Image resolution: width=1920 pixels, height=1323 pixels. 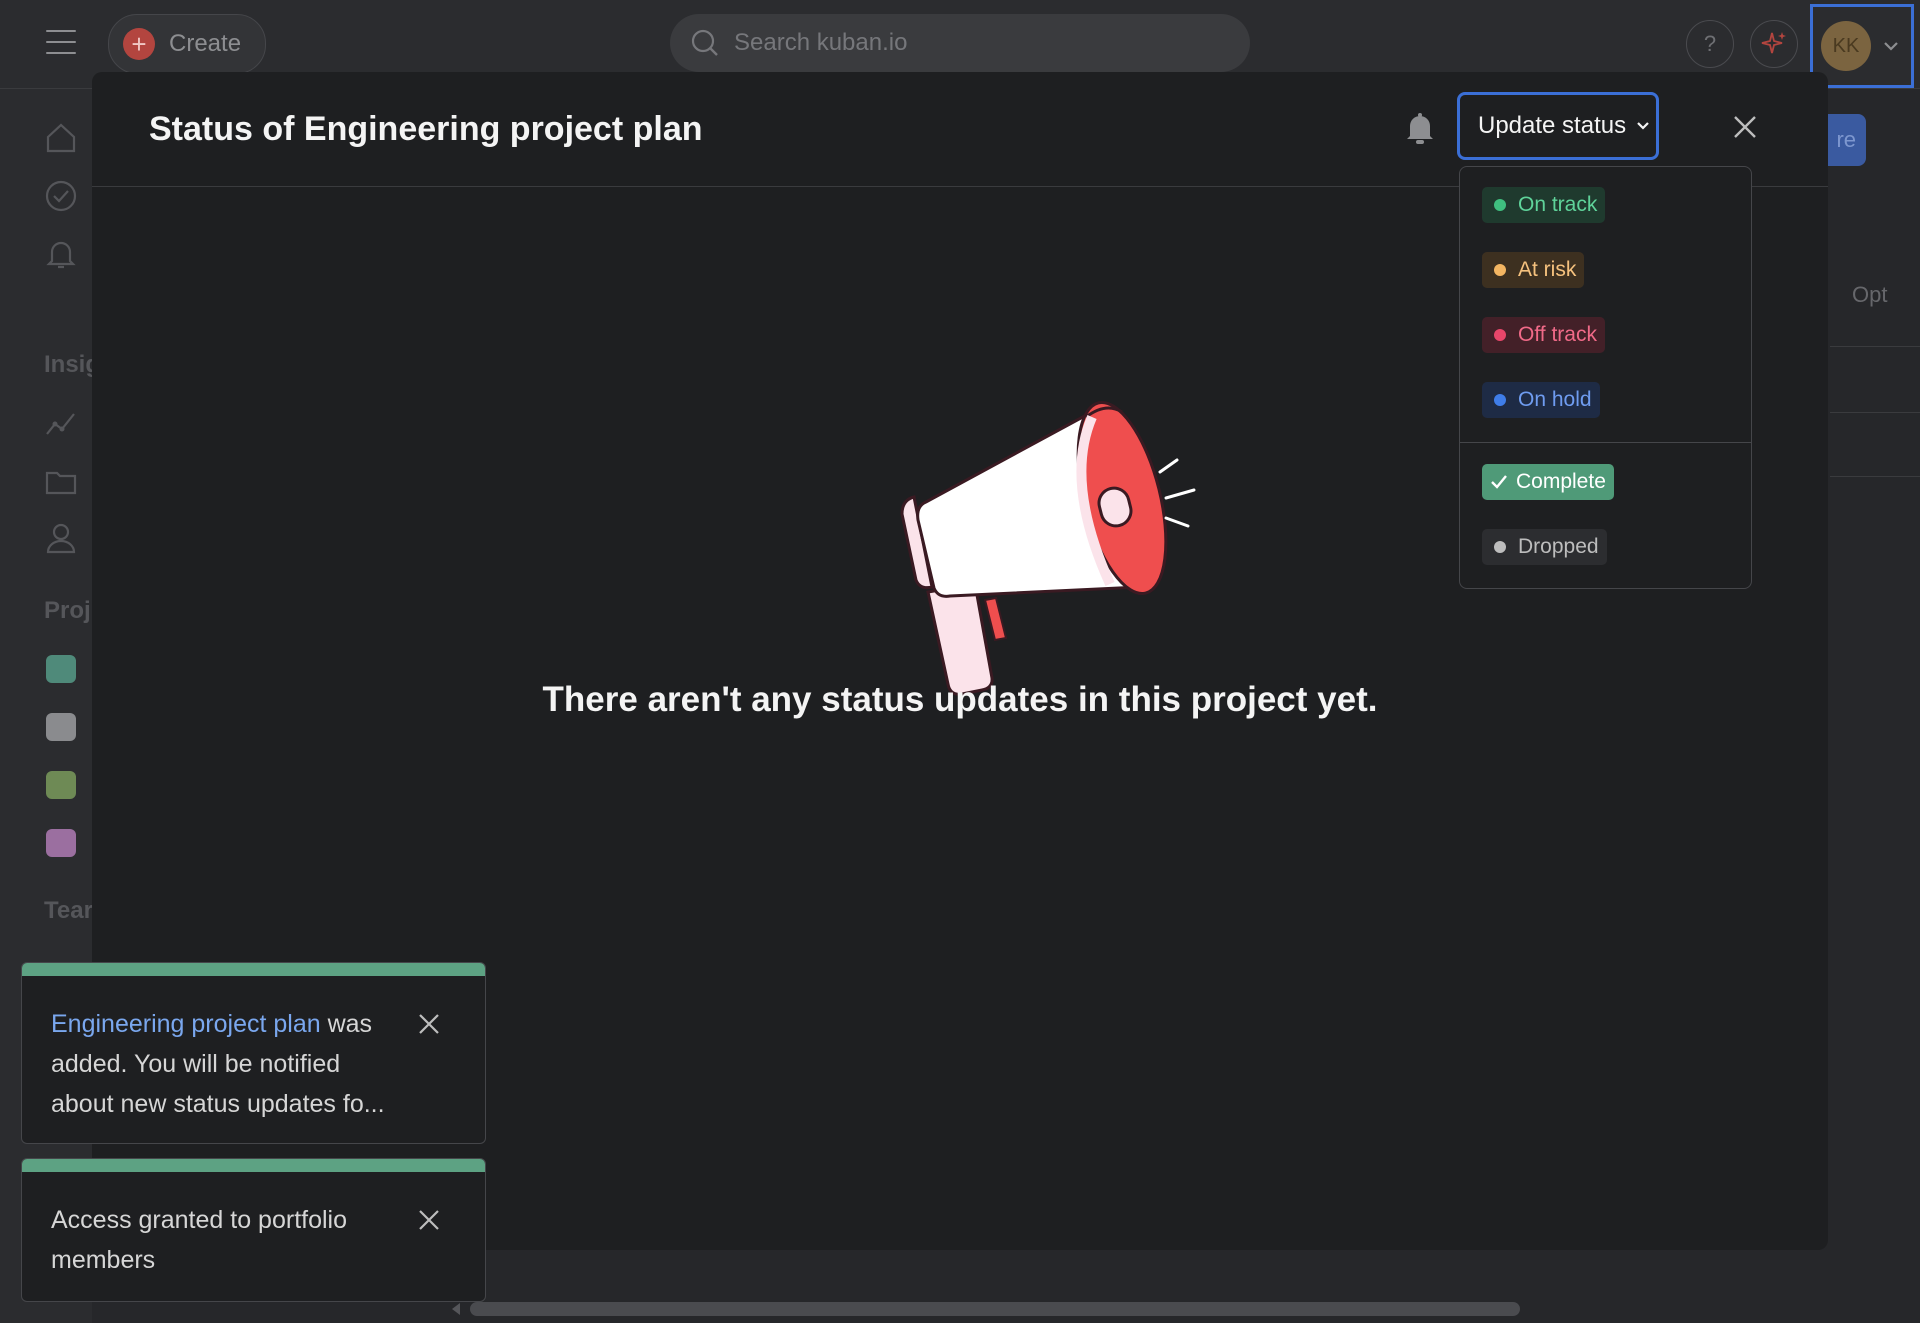 What do you see at coordinates (821, 42) in the screenshot?
I see `search-placeholder: Search kuban.io` at bounding box center [821, 42].